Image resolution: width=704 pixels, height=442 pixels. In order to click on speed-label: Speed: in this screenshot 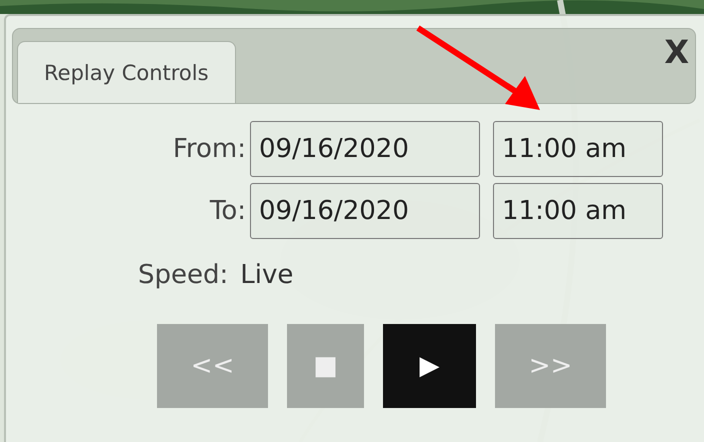, I will do `click(183, 275)`.